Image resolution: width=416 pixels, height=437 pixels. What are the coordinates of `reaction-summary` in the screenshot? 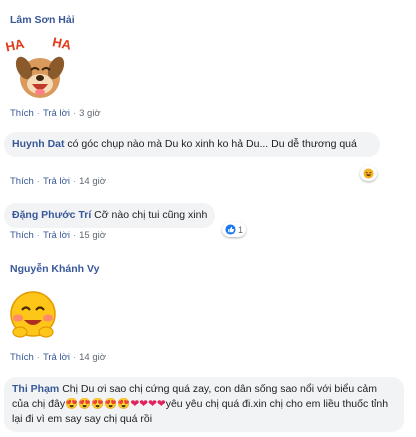 It's located at (368, 173).